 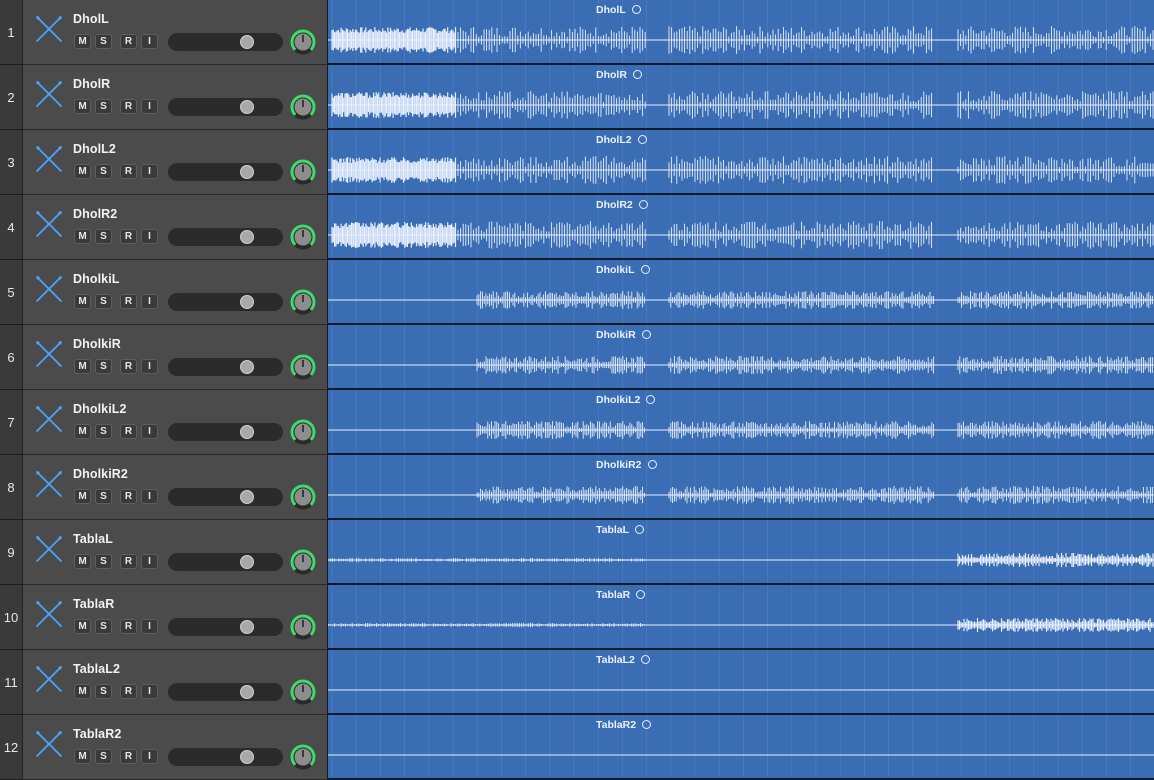 I want to click on track-name: DholkiL2, so click(x=100, y=409).